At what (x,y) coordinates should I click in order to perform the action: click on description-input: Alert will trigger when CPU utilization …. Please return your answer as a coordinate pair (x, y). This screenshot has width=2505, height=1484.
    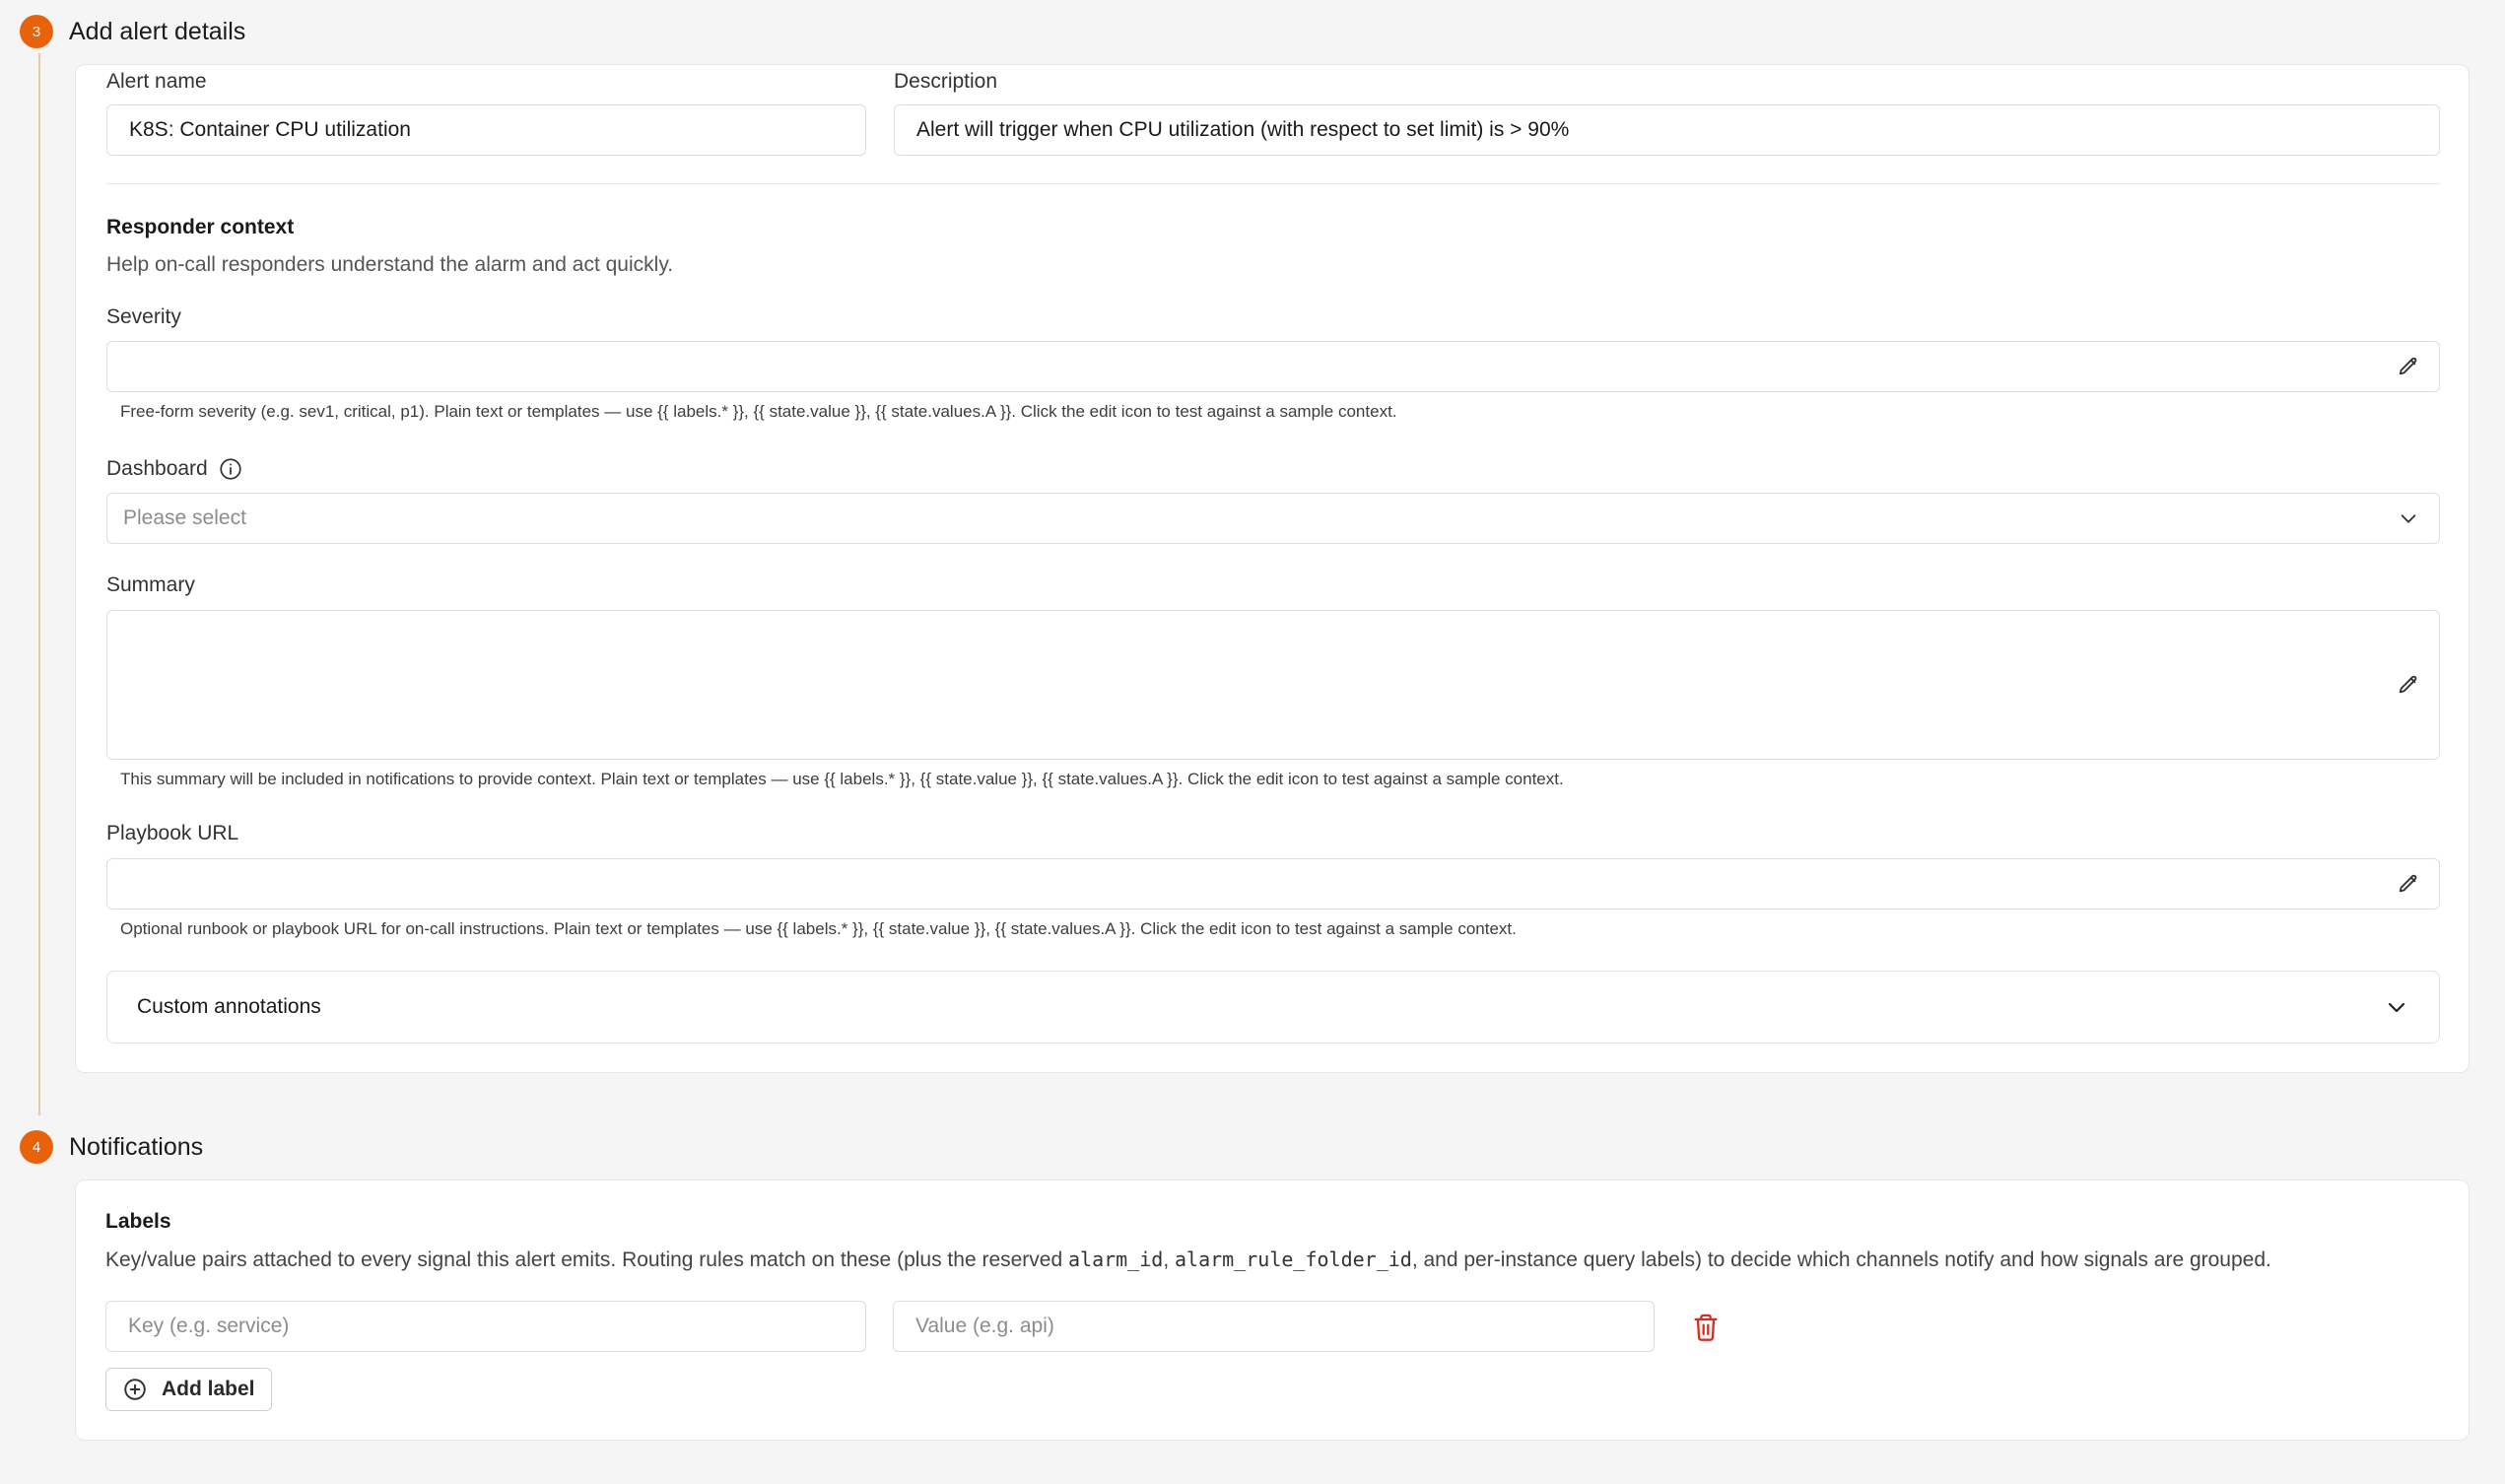
    Looking at the image, I should click on (1667, 130).